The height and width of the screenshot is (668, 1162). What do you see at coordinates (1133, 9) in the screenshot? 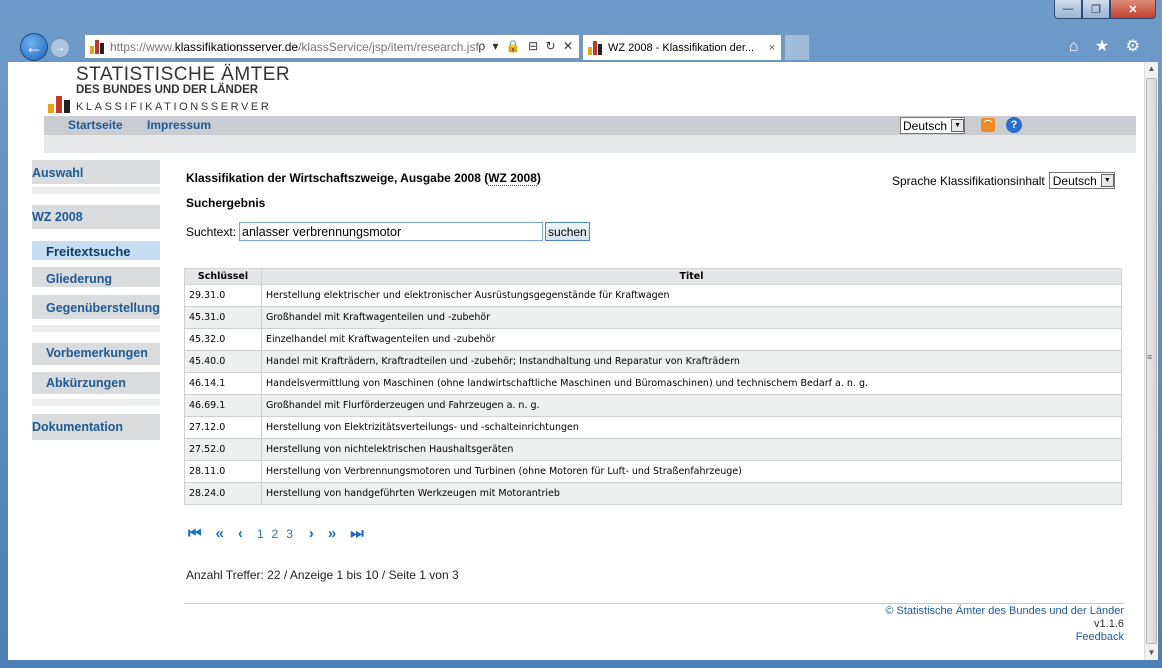
I see `close-window-button: ✕` at bounding box center [1133, 9].